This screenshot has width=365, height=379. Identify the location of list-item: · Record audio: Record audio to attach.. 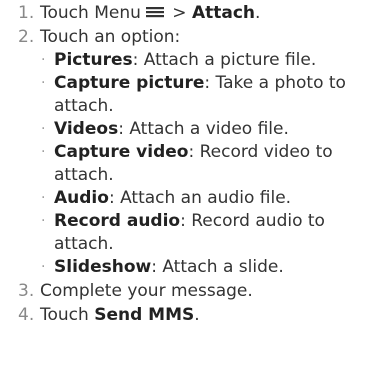
(177, 233).